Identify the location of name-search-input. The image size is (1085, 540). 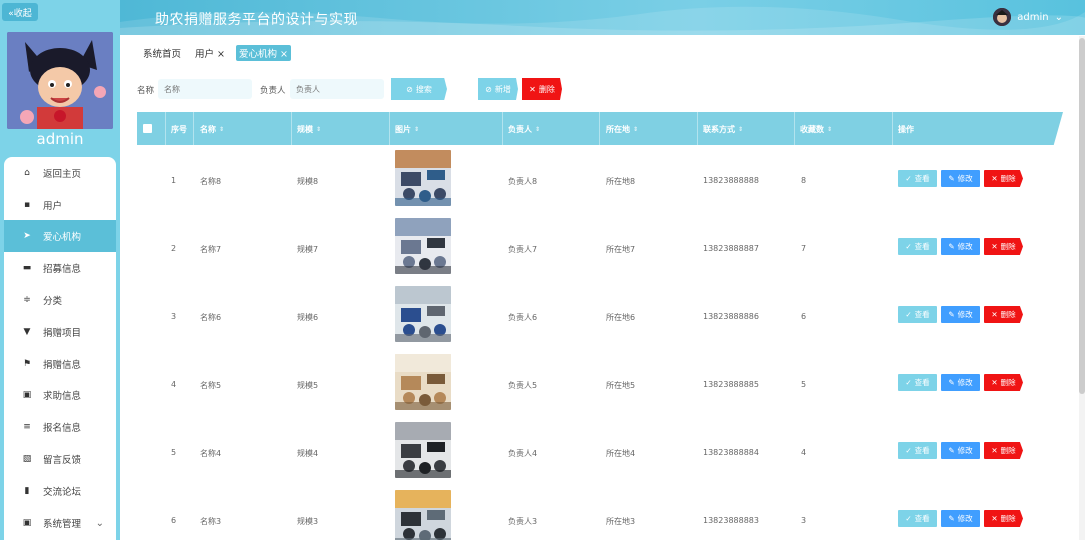
(205, 89).